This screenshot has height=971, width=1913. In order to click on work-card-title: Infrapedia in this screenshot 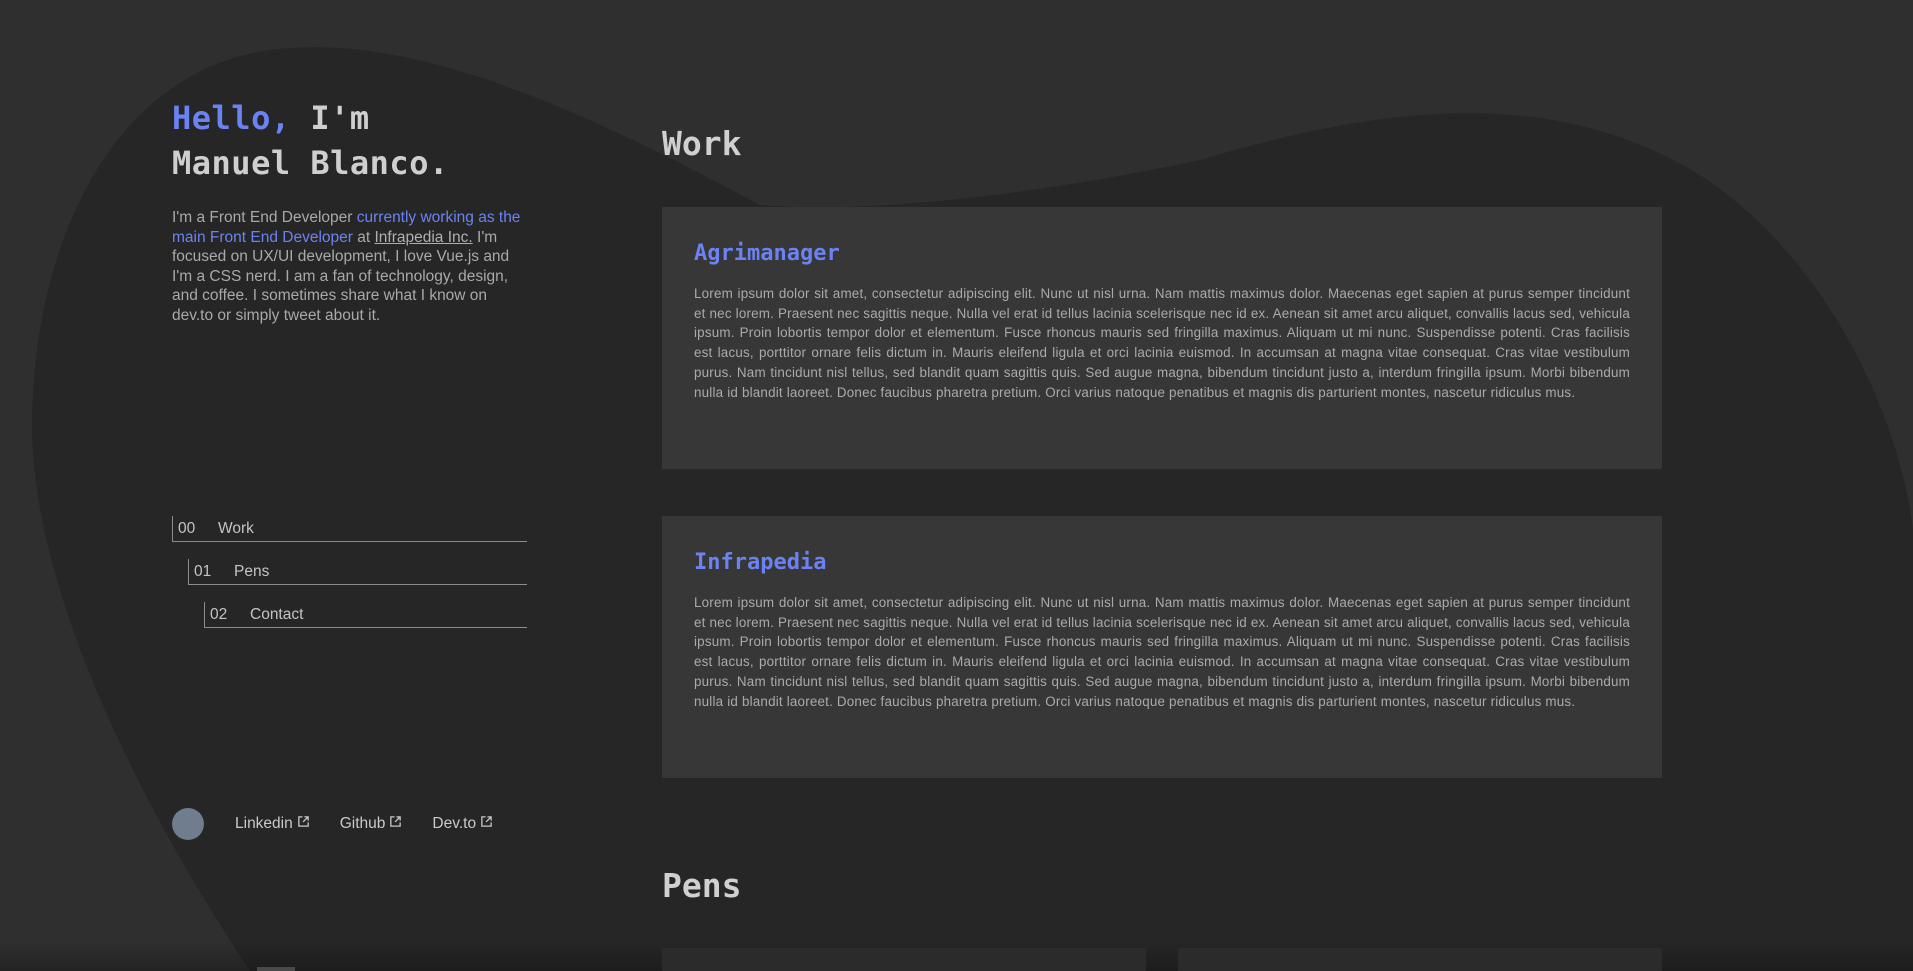, I will do `click(1162, 562)`.